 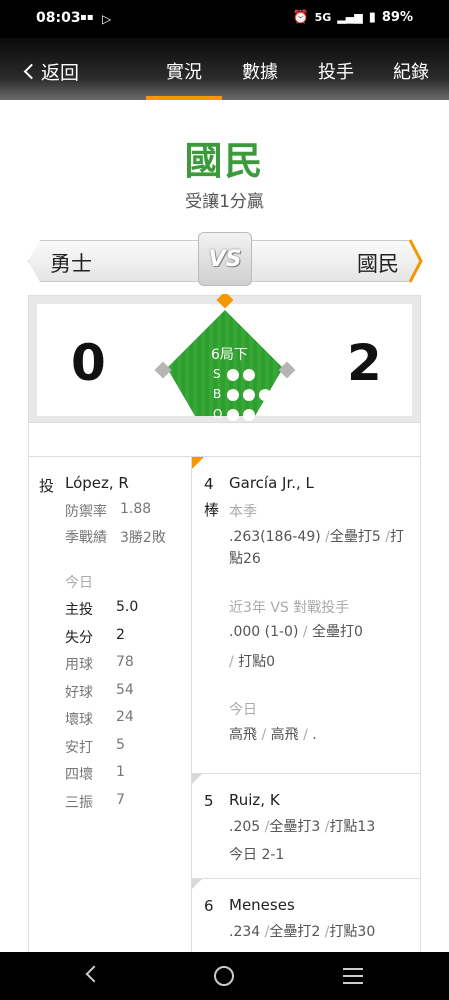 What do you see at coordinates (411, 71) in the screenshot?
I see `tab-records: 紀錄` at bounding box center [411, 71].